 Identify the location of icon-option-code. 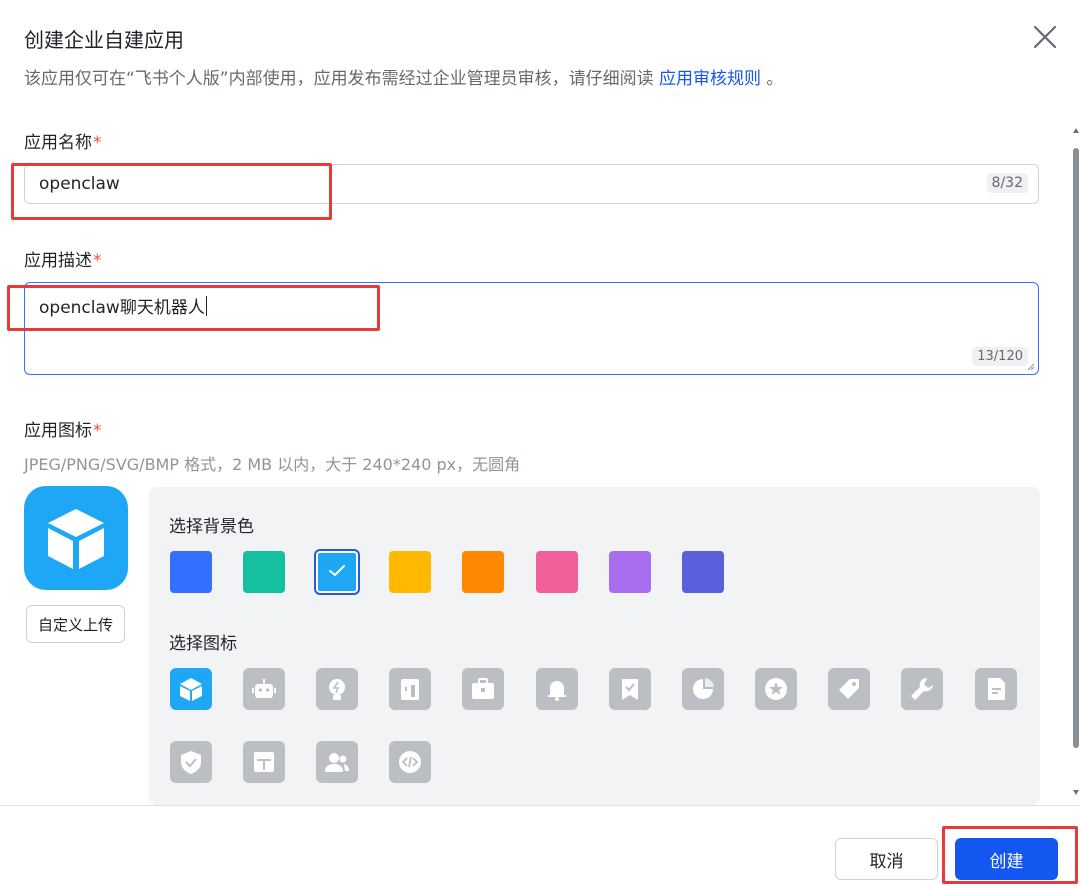
(410, 762).